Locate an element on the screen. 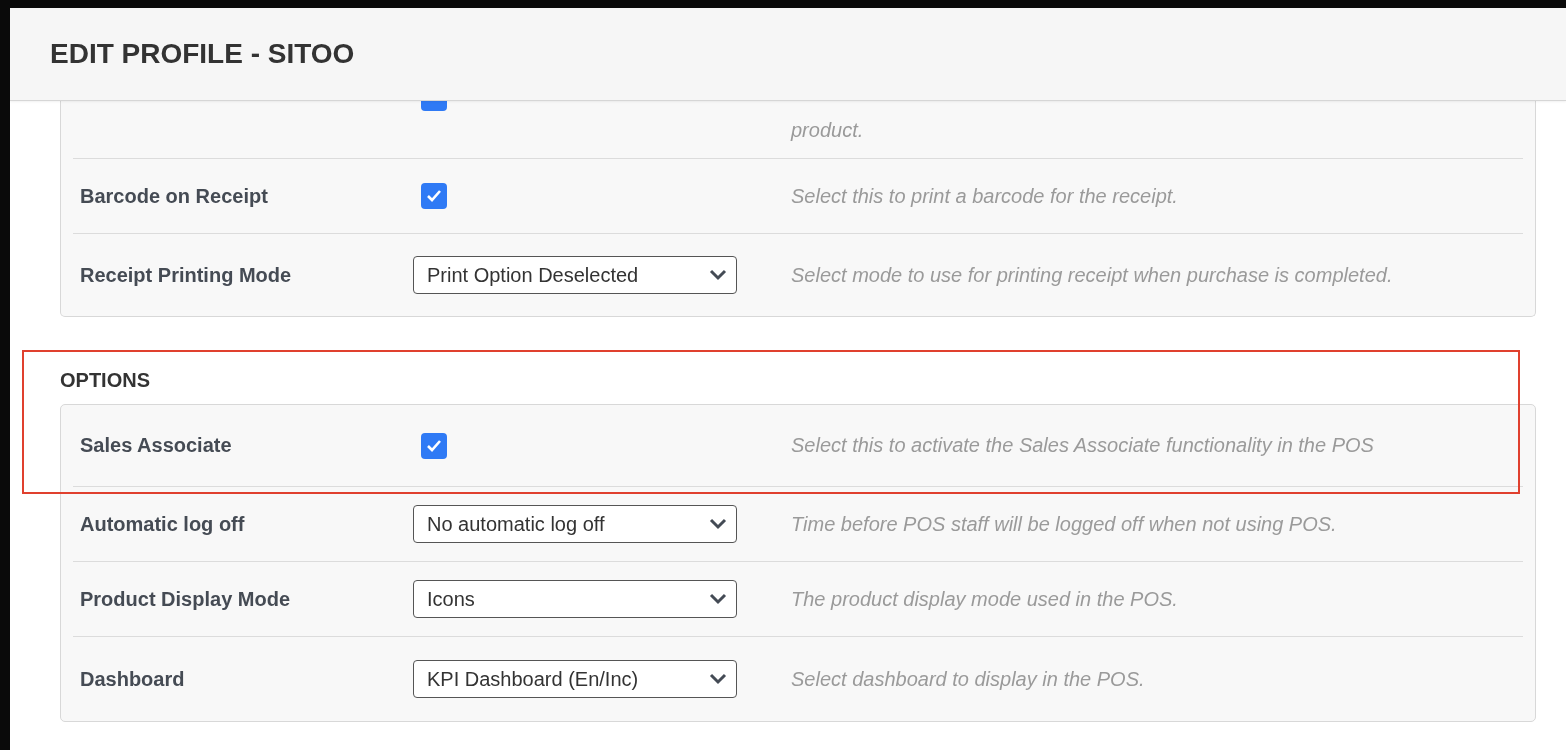 The image size is (1566, 750). dropdown-select: Icons is located at coordinates (575, 599).